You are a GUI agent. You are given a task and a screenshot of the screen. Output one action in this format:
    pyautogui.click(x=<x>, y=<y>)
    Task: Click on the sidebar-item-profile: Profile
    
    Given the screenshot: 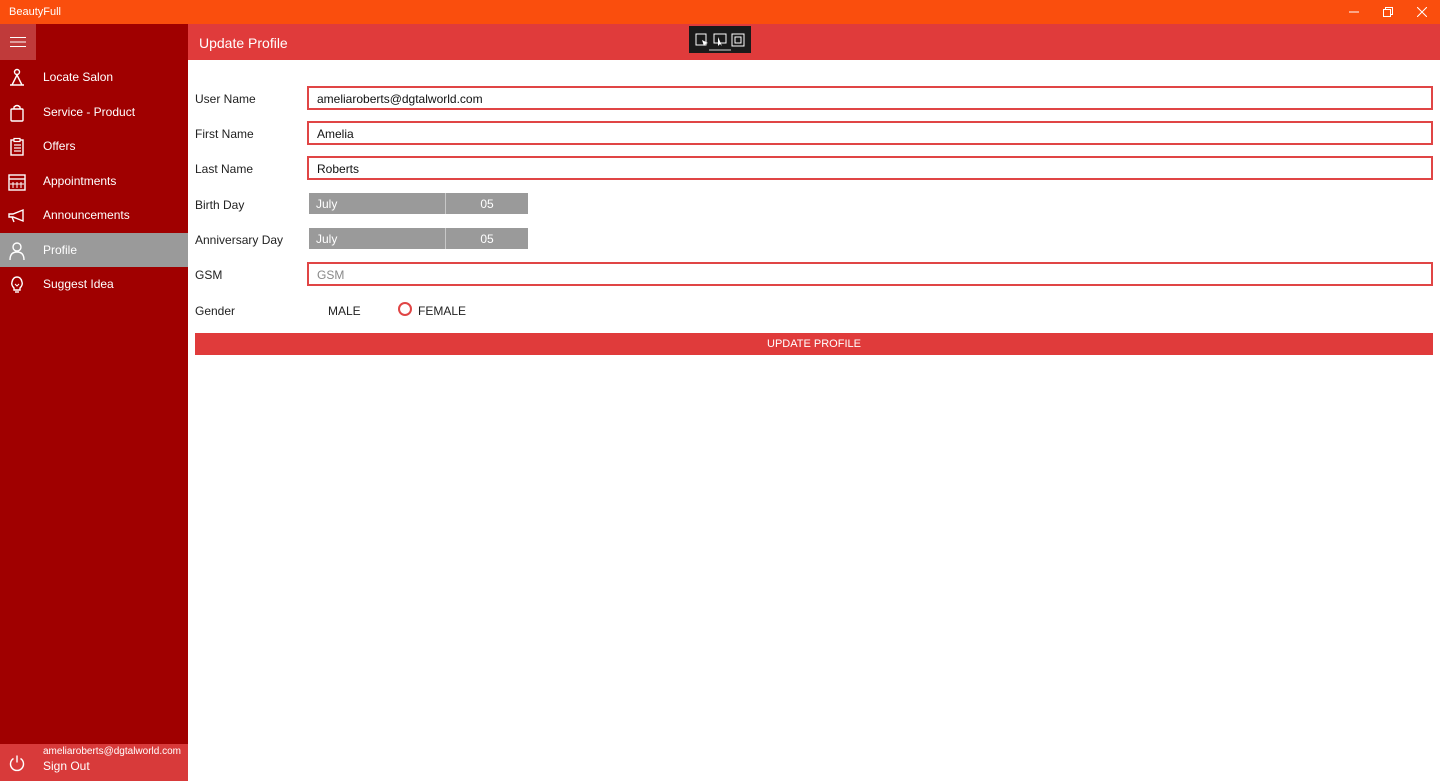 What is the action you would take?
    pyautogui.click(x=94, y=249)
    